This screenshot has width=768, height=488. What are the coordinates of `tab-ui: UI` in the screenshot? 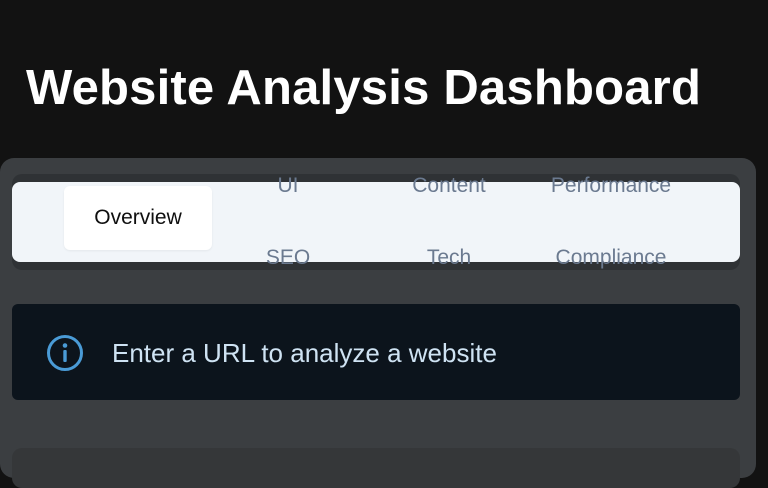 It's located at (288, 186).